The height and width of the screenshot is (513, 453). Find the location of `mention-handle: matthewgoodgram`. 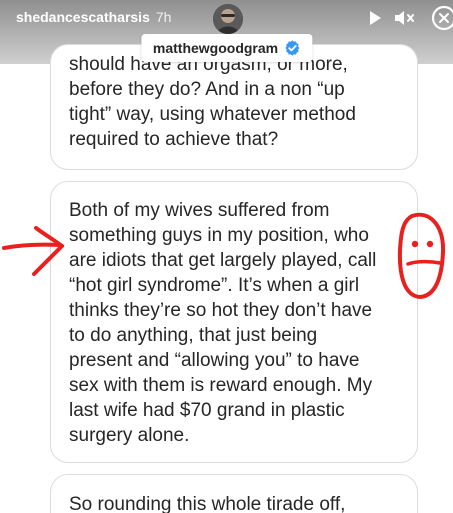

mention-handle: matthewgoodgram is located at coordinates (215, 48).